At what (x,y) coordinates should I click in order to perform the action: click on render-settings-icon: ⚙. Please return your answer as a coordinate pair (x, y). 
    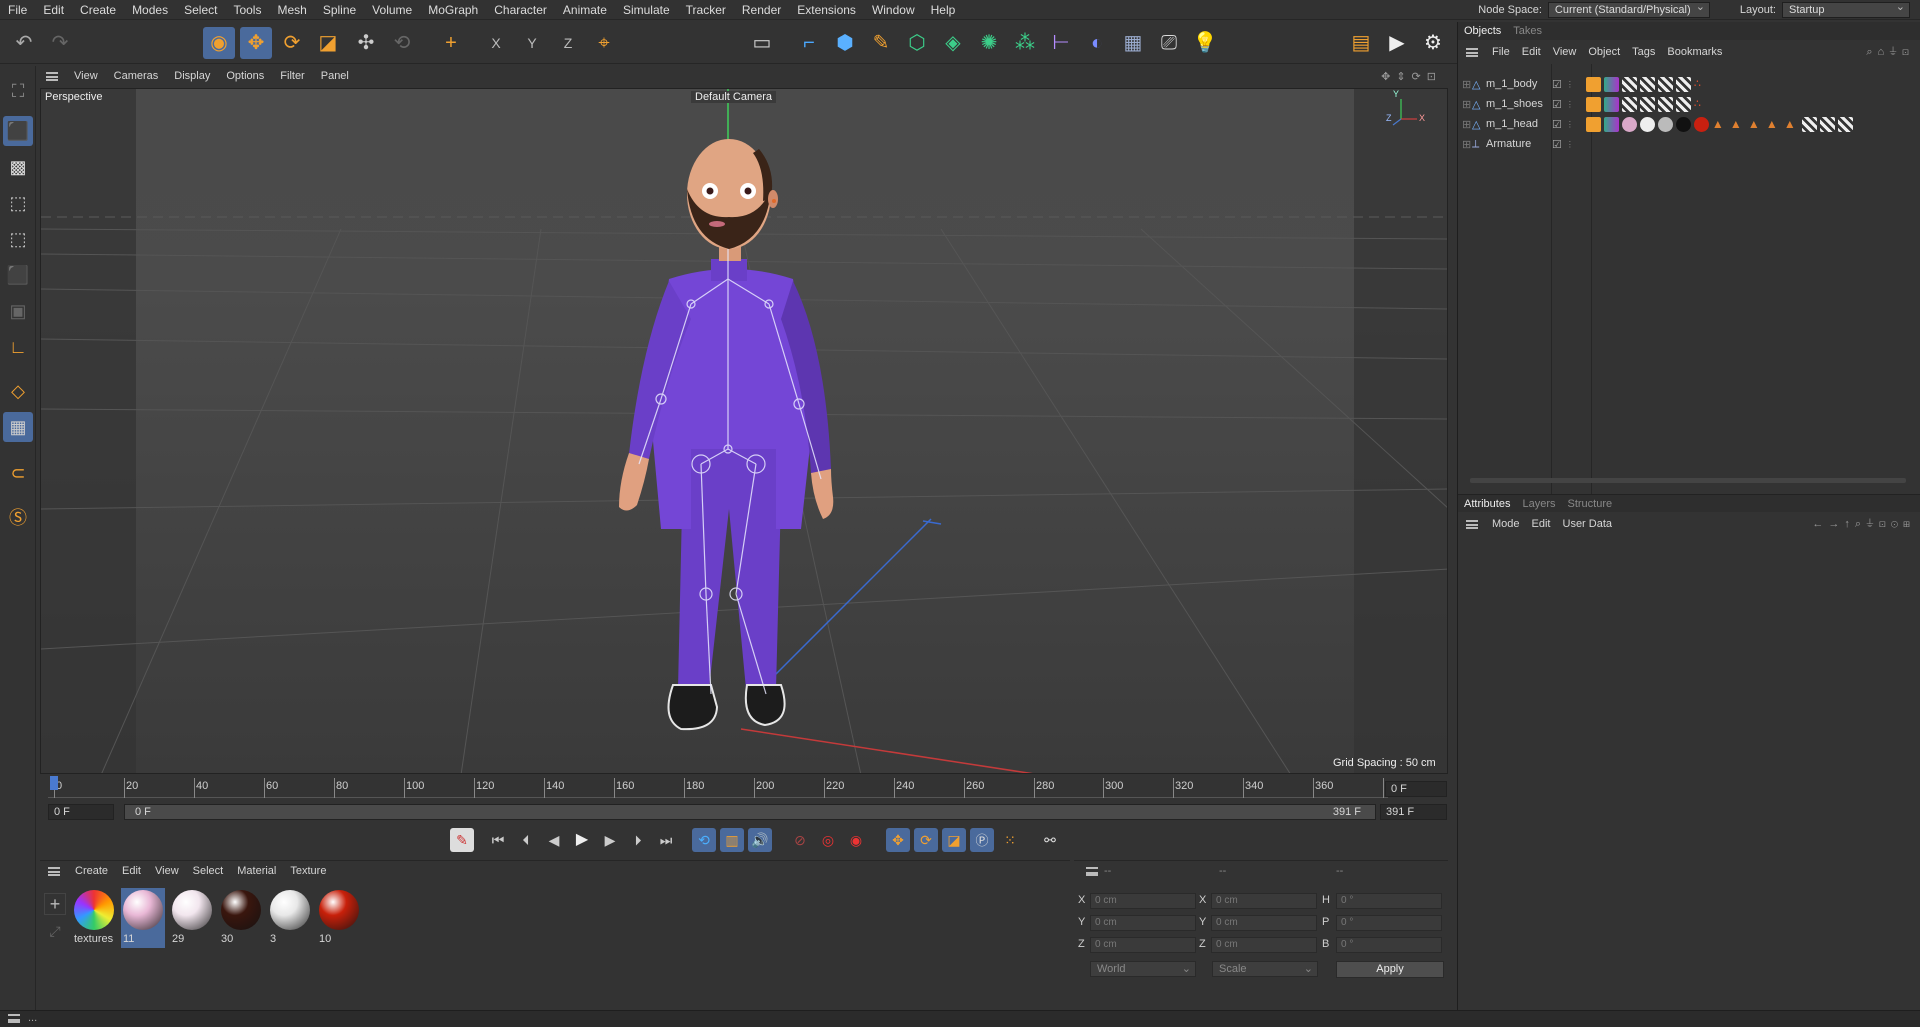
    Looking at the image, I should click on (1433, 43).